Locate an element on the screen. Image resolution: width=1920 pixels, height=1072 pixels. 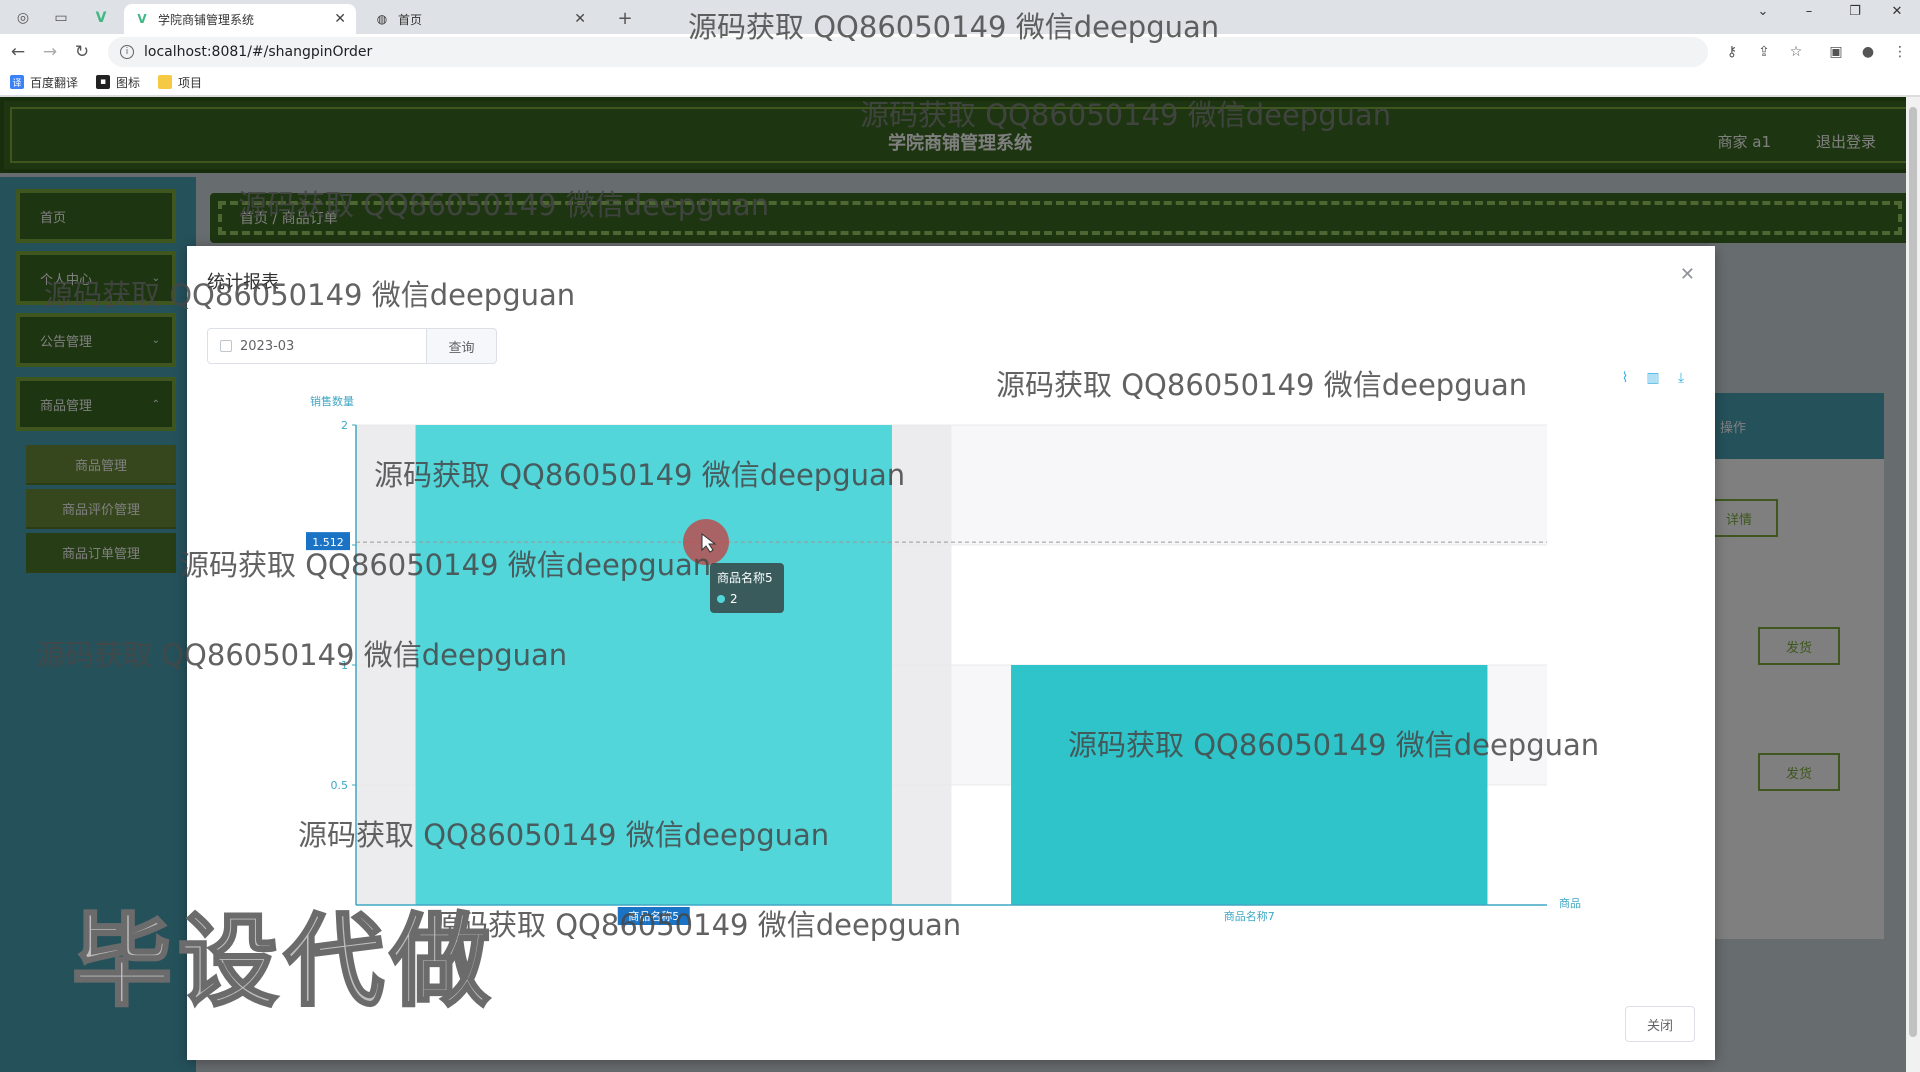
folder-icon is located at coordinates (165, 82).